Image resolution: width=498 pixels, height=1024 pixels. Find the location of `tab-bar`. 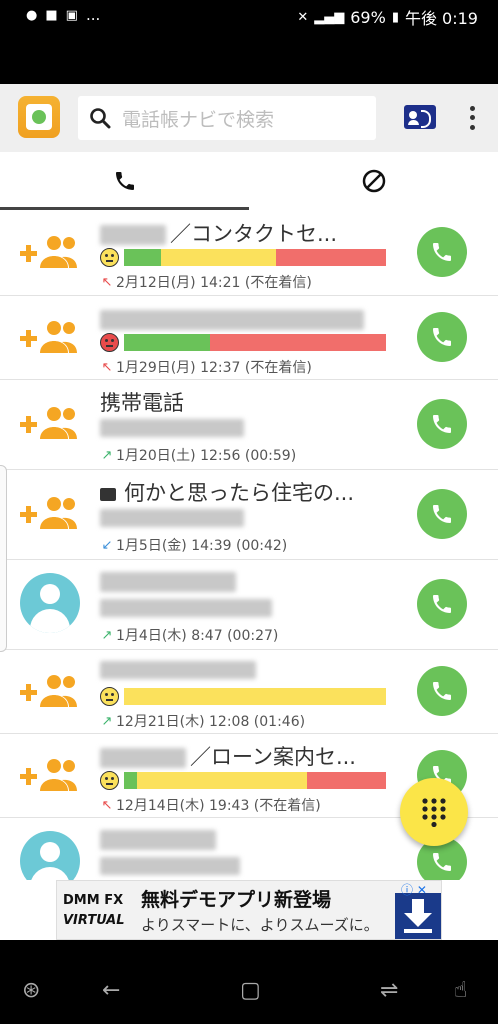

tab-bar is located at coordinates (249, 181).